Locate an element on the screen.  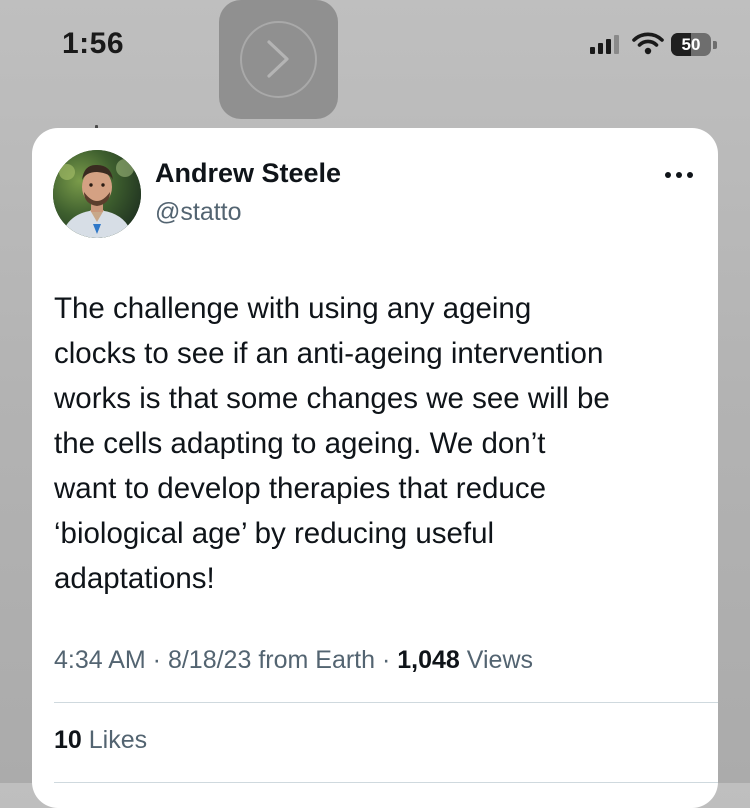
author-handle: @statto is located at coordinates (198, 212).